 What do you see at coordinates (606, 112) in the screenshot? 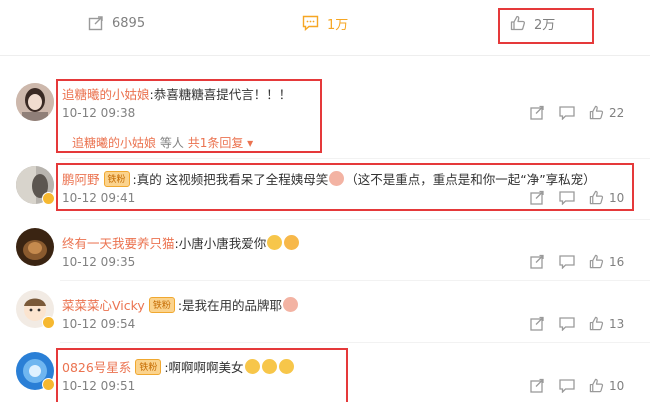
I see `comment-like-button: 22` at bounding box center [606, 112].